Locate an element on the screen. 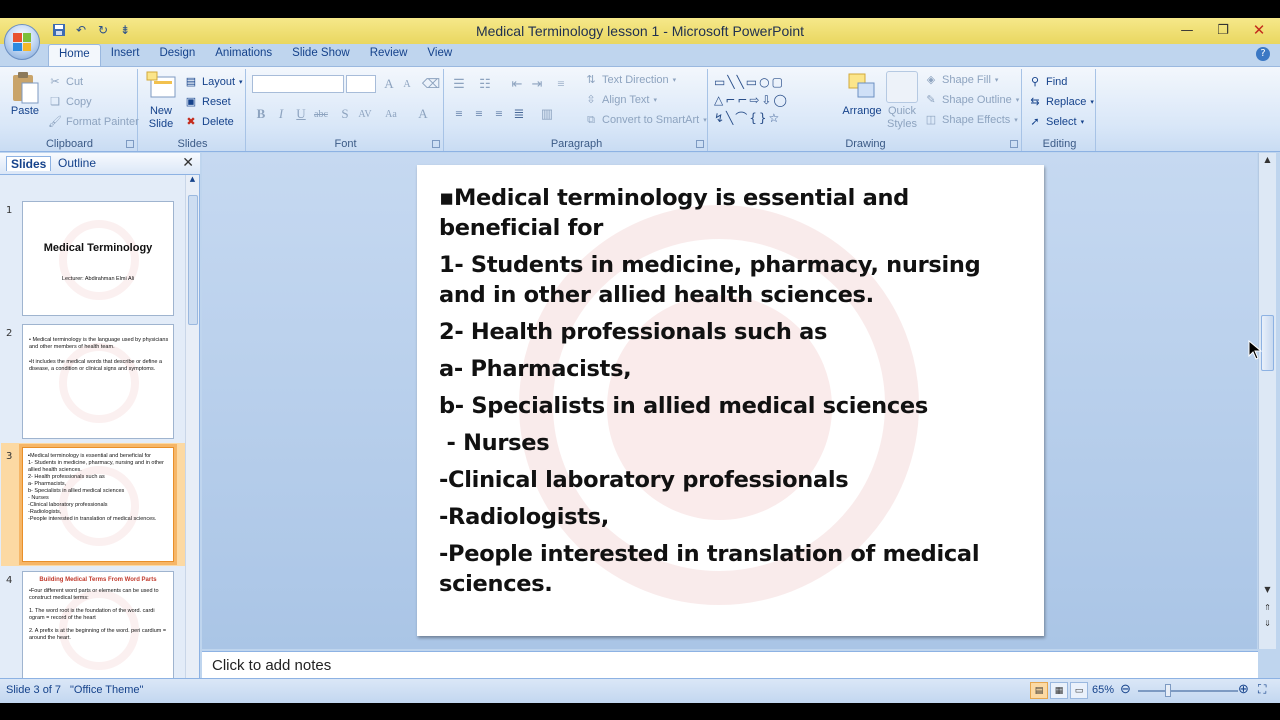  tab-view: View is located at coordinates (439, 55).